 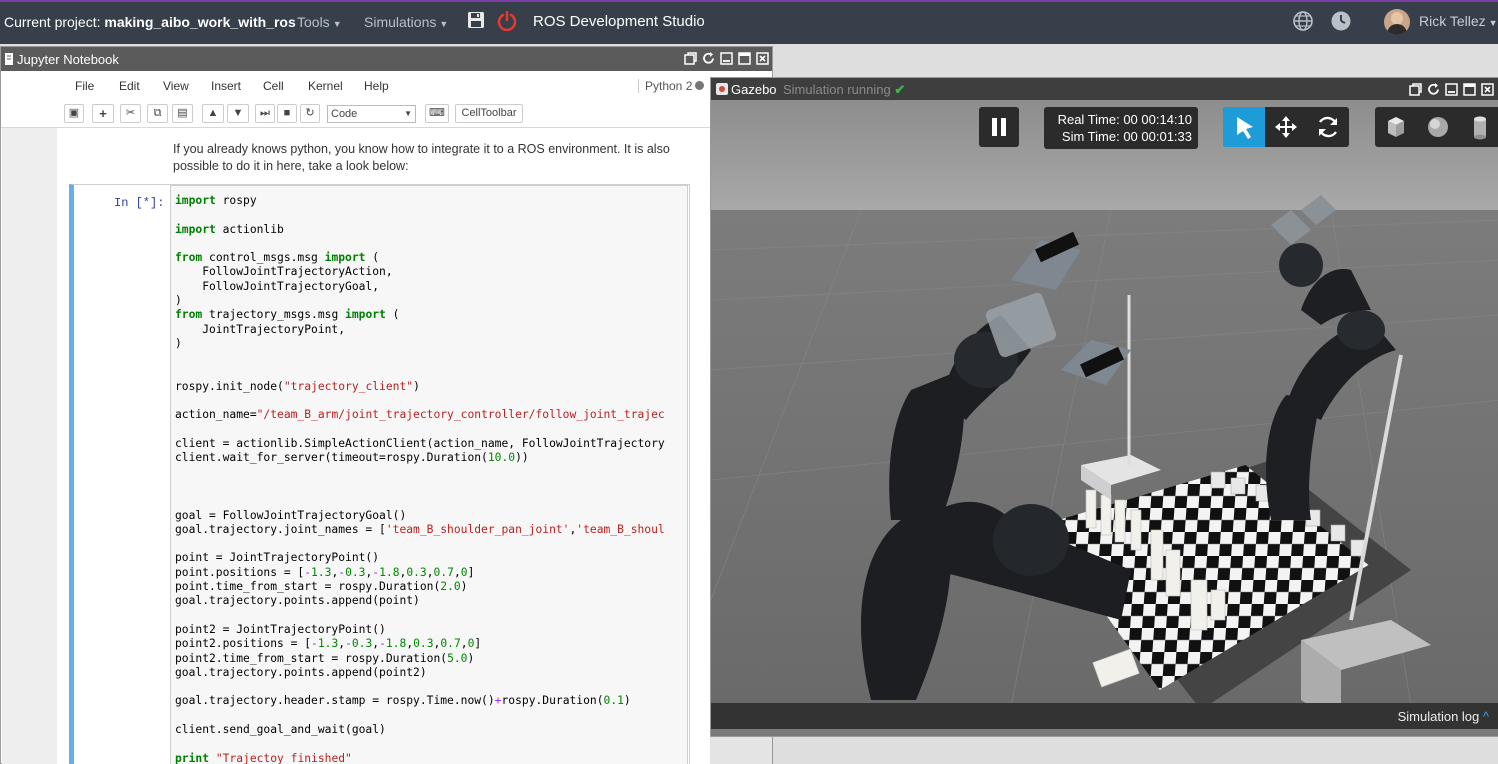 I want to click on run-button: ⏭, so click(x=265, y=113).